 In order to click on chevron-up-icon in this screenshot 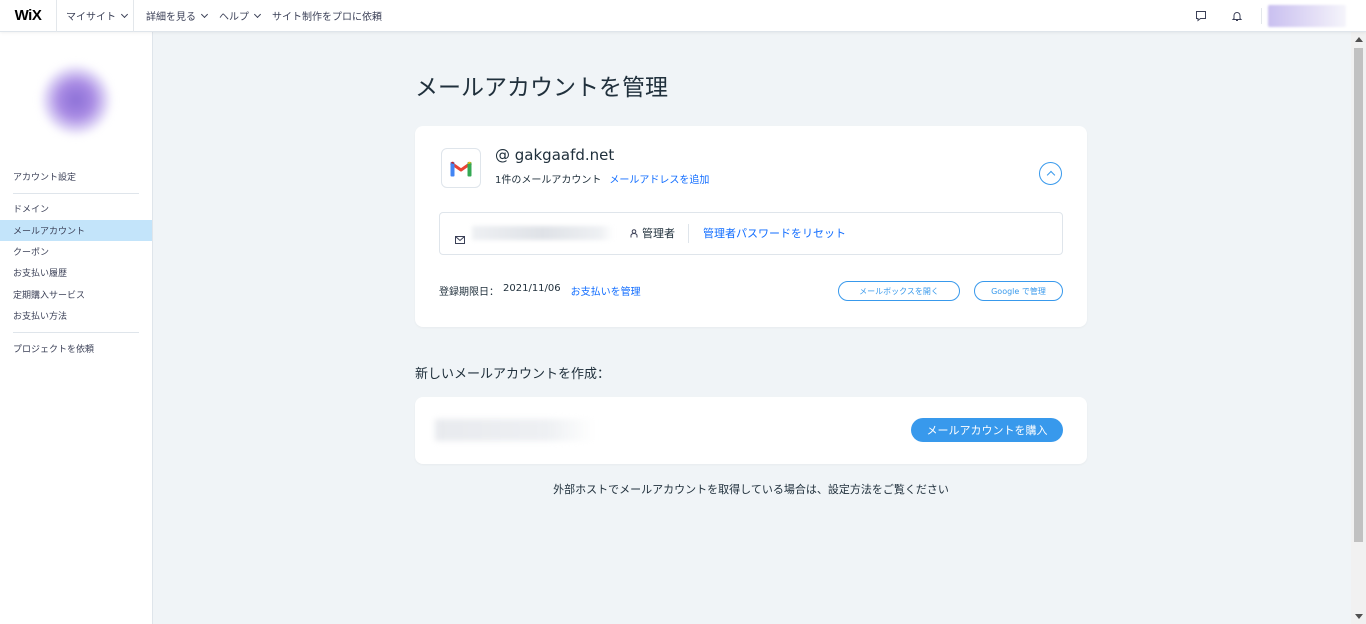, I will do `click(1050, 175)`.